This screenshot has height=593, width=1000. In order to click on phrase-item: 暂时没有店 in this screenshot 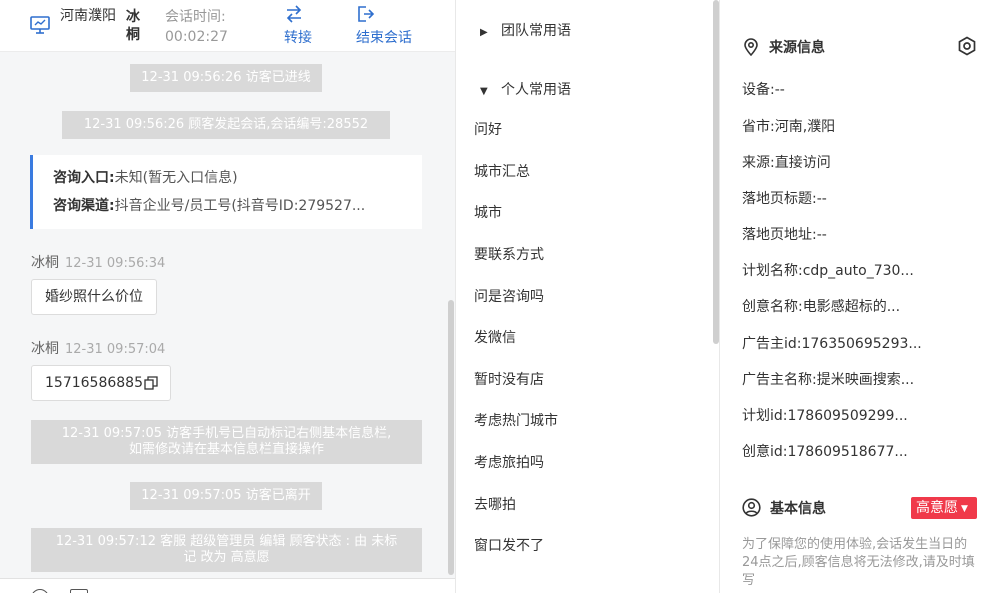, I will do `click(509, 379)`.